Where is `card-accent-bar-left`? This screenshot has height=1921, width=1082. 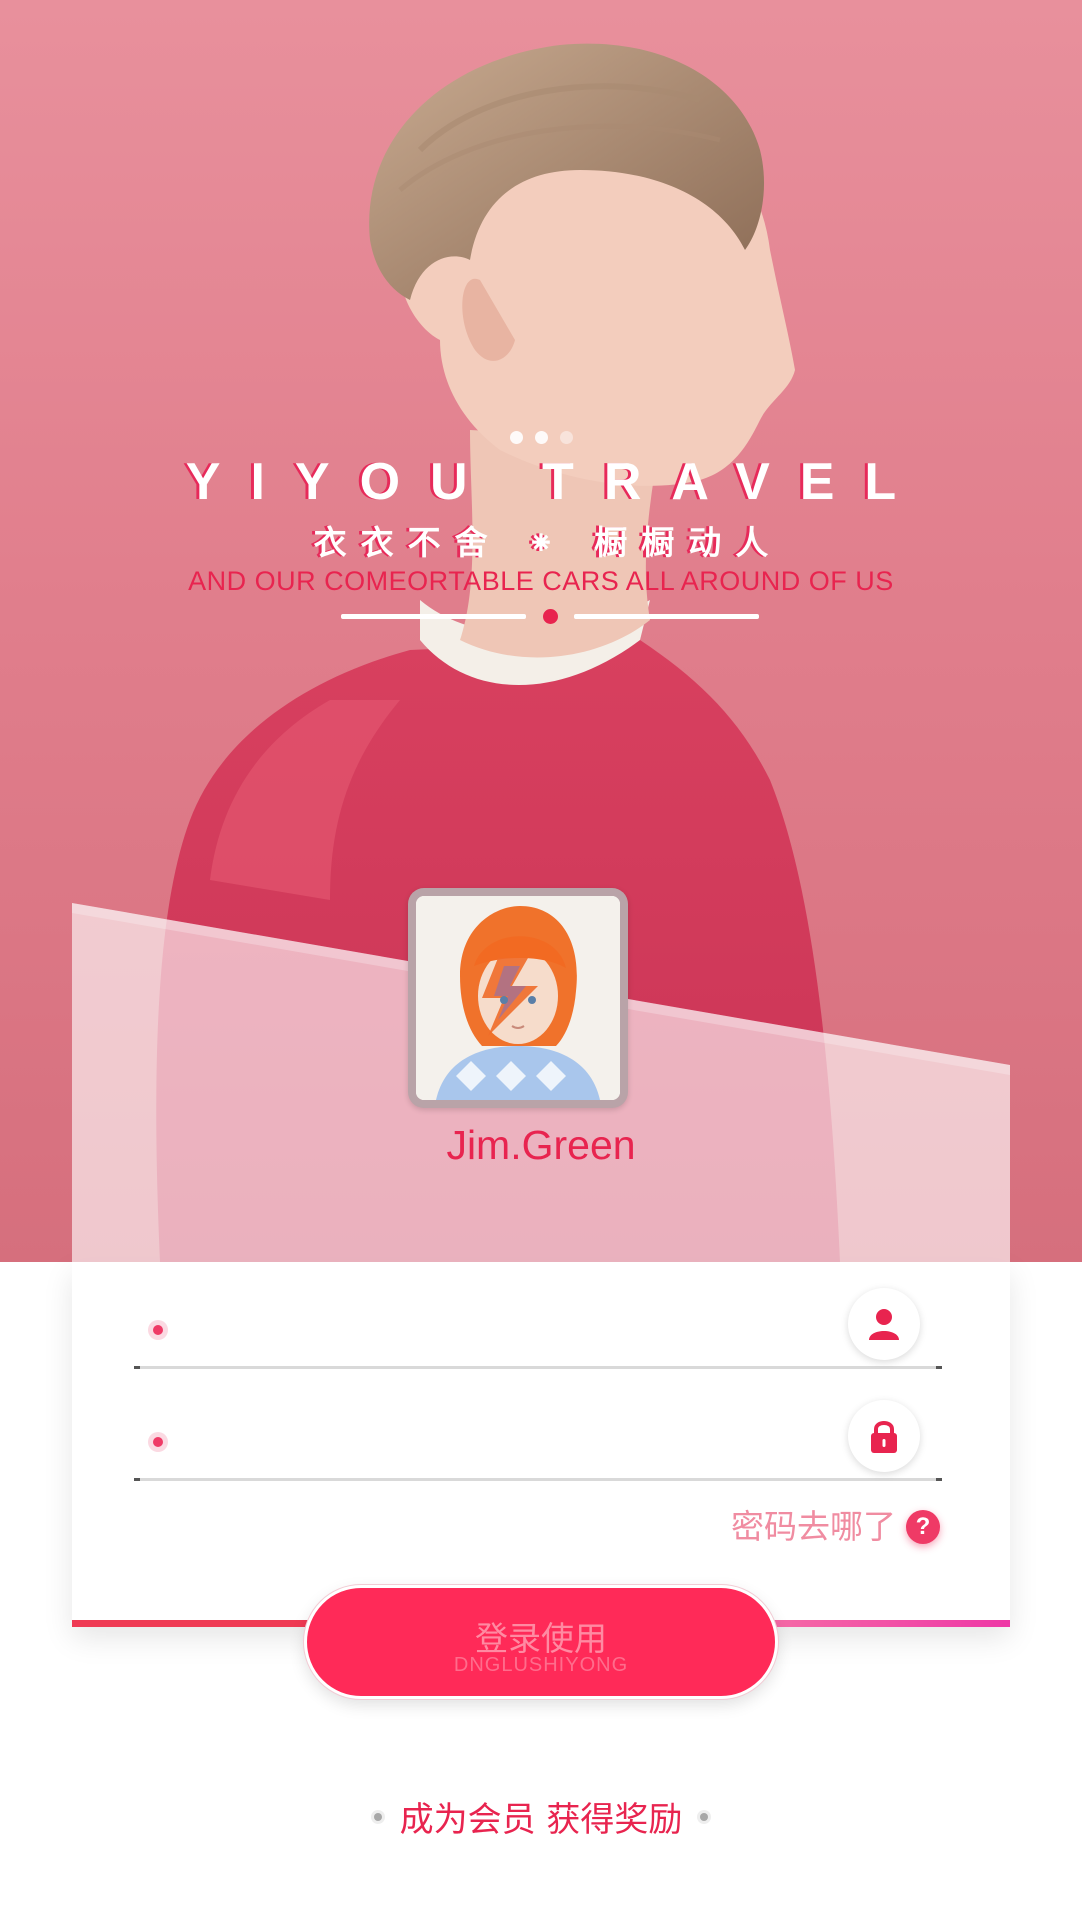 card-accent-bar-left is located at coordinates (192, 1623).